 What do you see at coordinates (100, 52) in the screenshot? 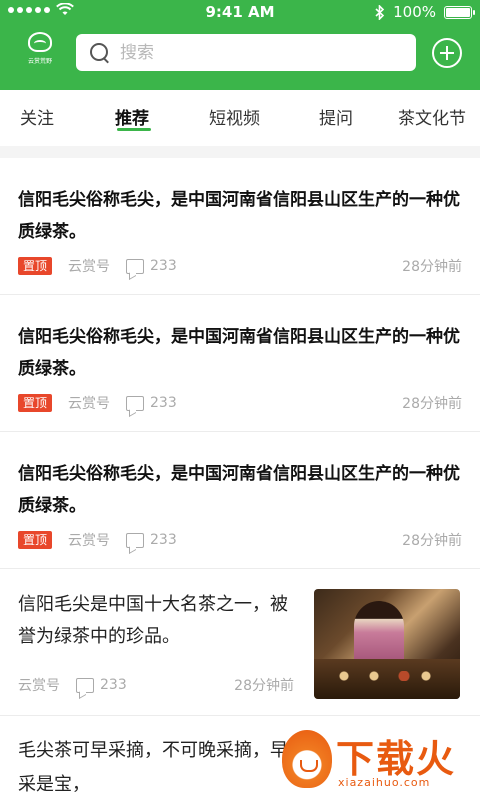
I see `search-icon` at bounding box center [100, 52].